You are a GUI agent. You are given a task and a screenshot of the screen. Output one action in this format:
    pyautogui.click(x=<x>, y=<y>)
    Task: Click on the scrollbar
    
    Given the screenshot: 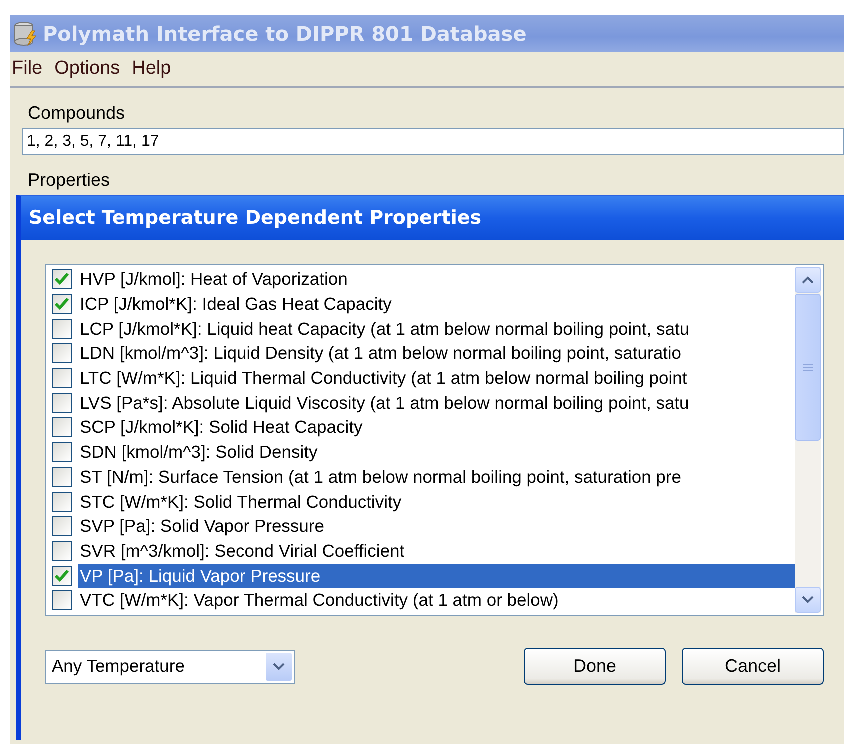 What is the action you would take?
    pyautogui.click(x=808, y=440)
    